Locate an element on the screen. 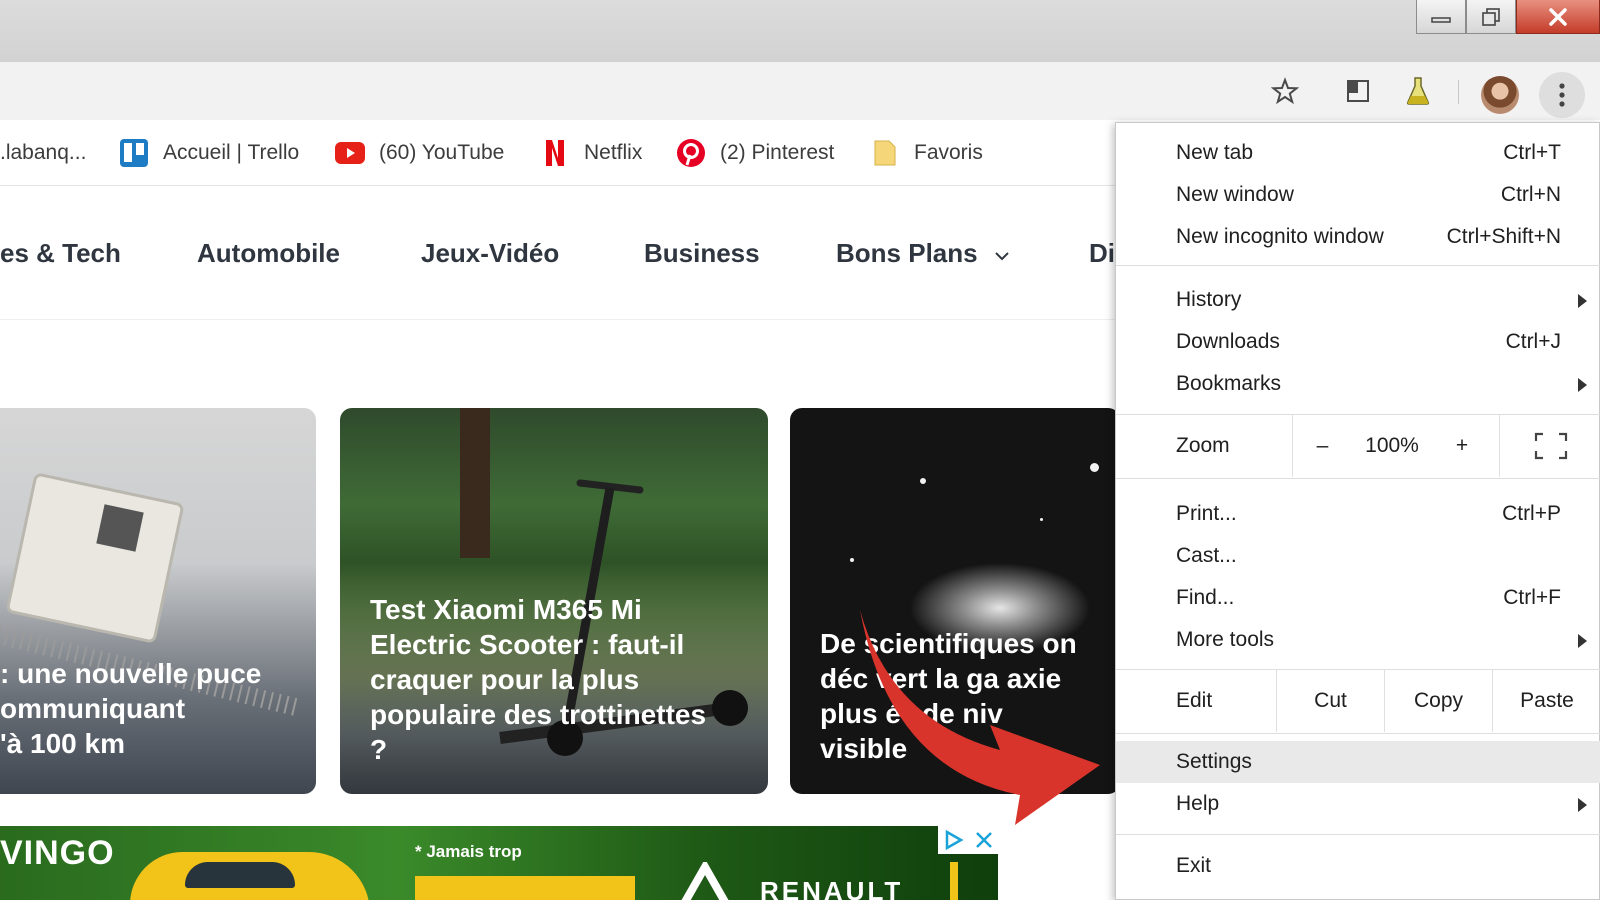 This screenshot has width=1600, height=900. fullscreen-button is located at coordinates (1549, 446).